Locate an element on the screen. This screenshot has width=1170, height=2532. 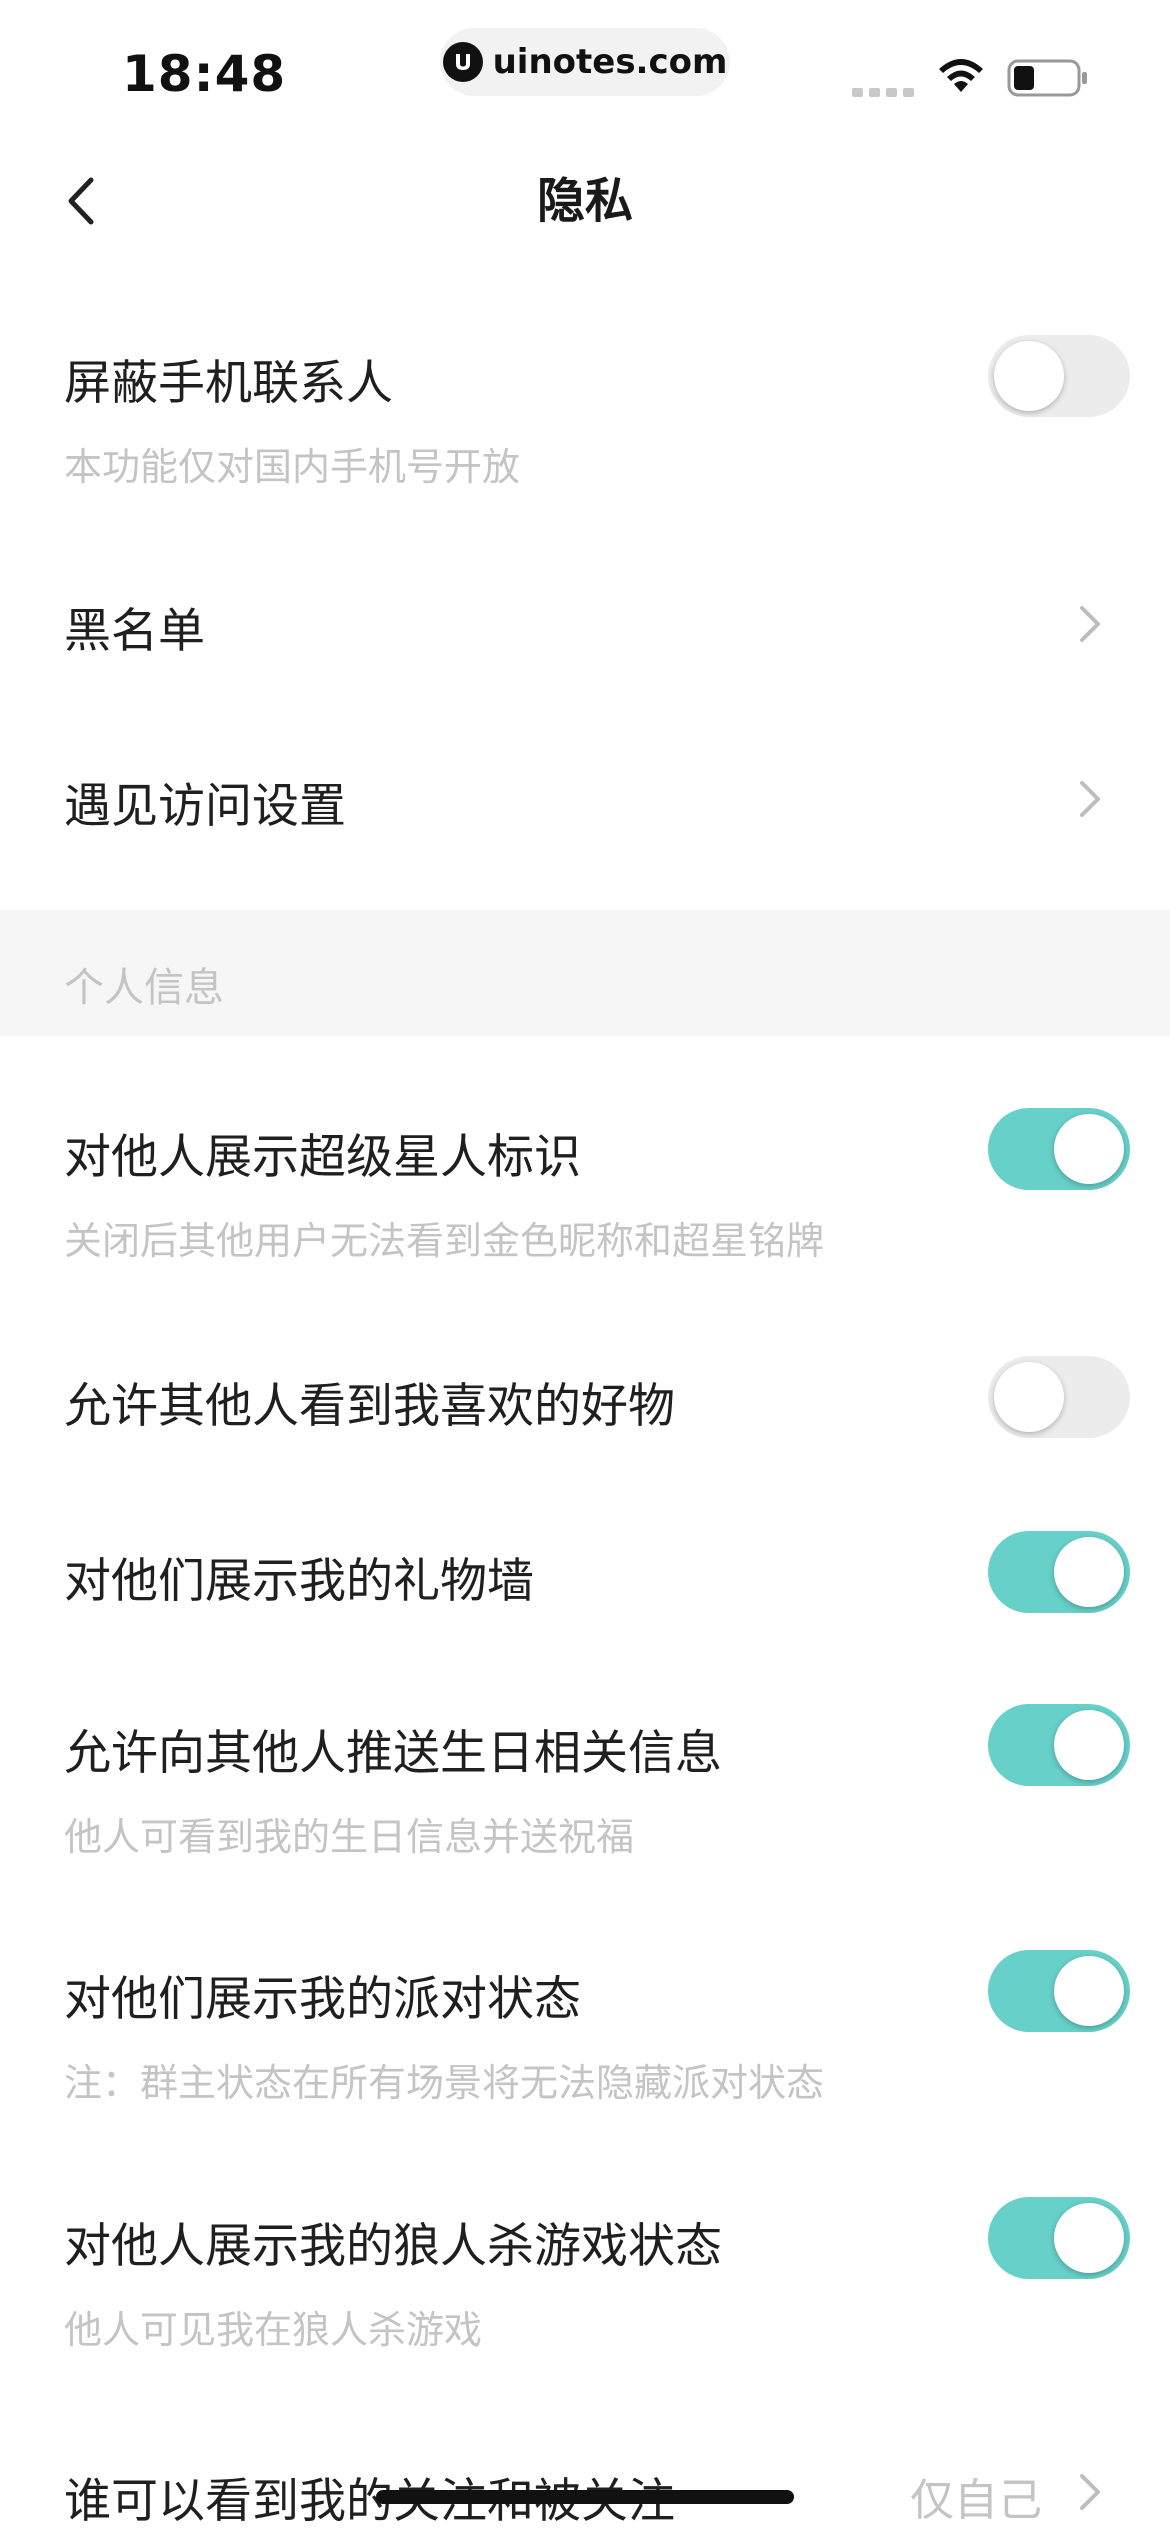
party-status-title: 对他们展示我的派对状态 is located at coordinates (322, 1999).